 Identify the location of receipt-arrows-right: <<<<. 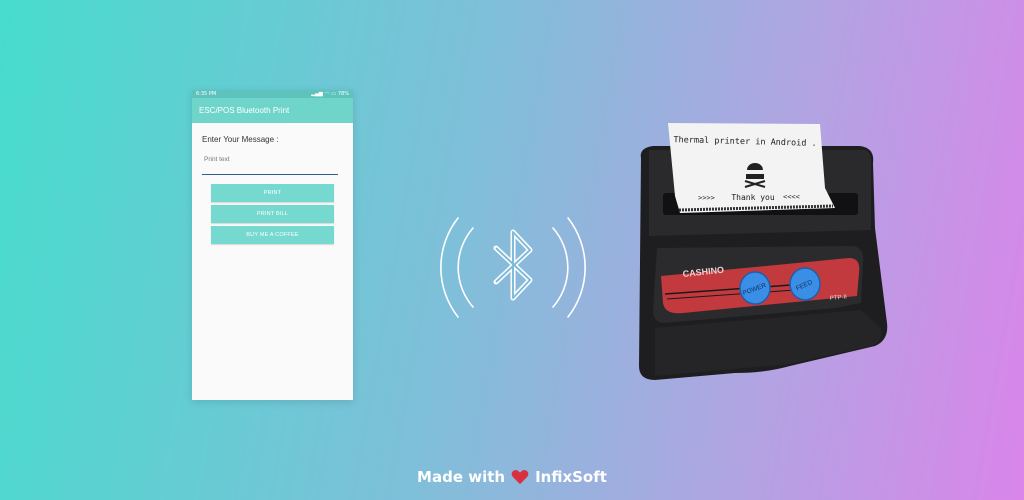
(791, 197).